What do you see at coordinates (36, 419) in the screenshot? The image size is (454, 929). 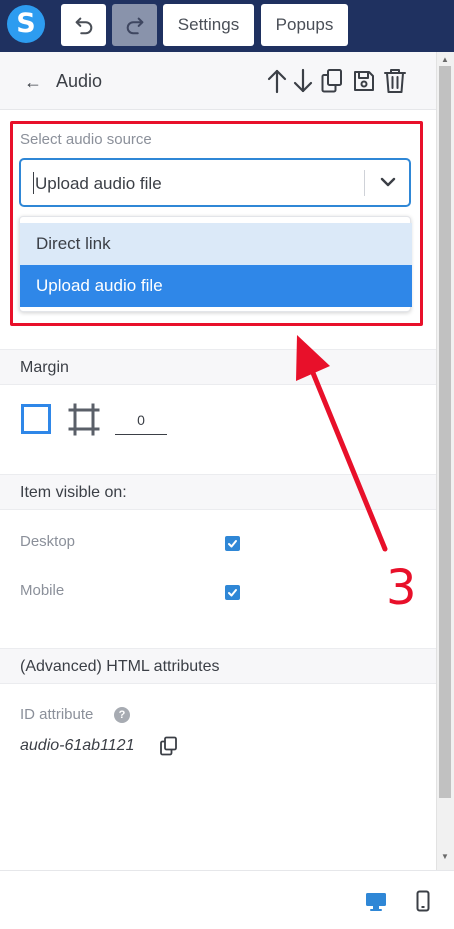 I see `margin-all-sides-icon` at bounding box center [36, 419].